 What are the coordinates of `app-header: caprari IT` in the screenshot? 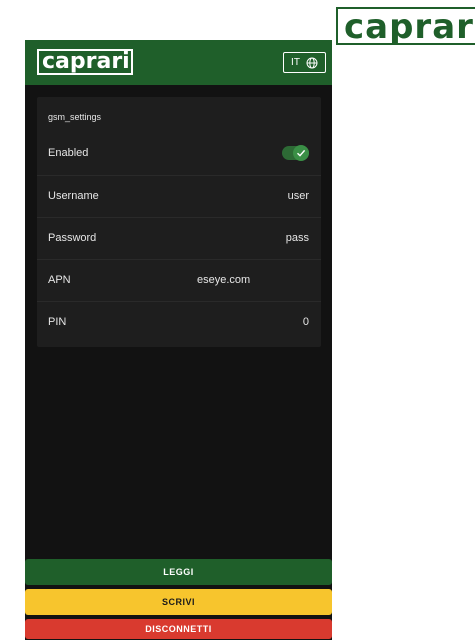 It's located at (178, 62).